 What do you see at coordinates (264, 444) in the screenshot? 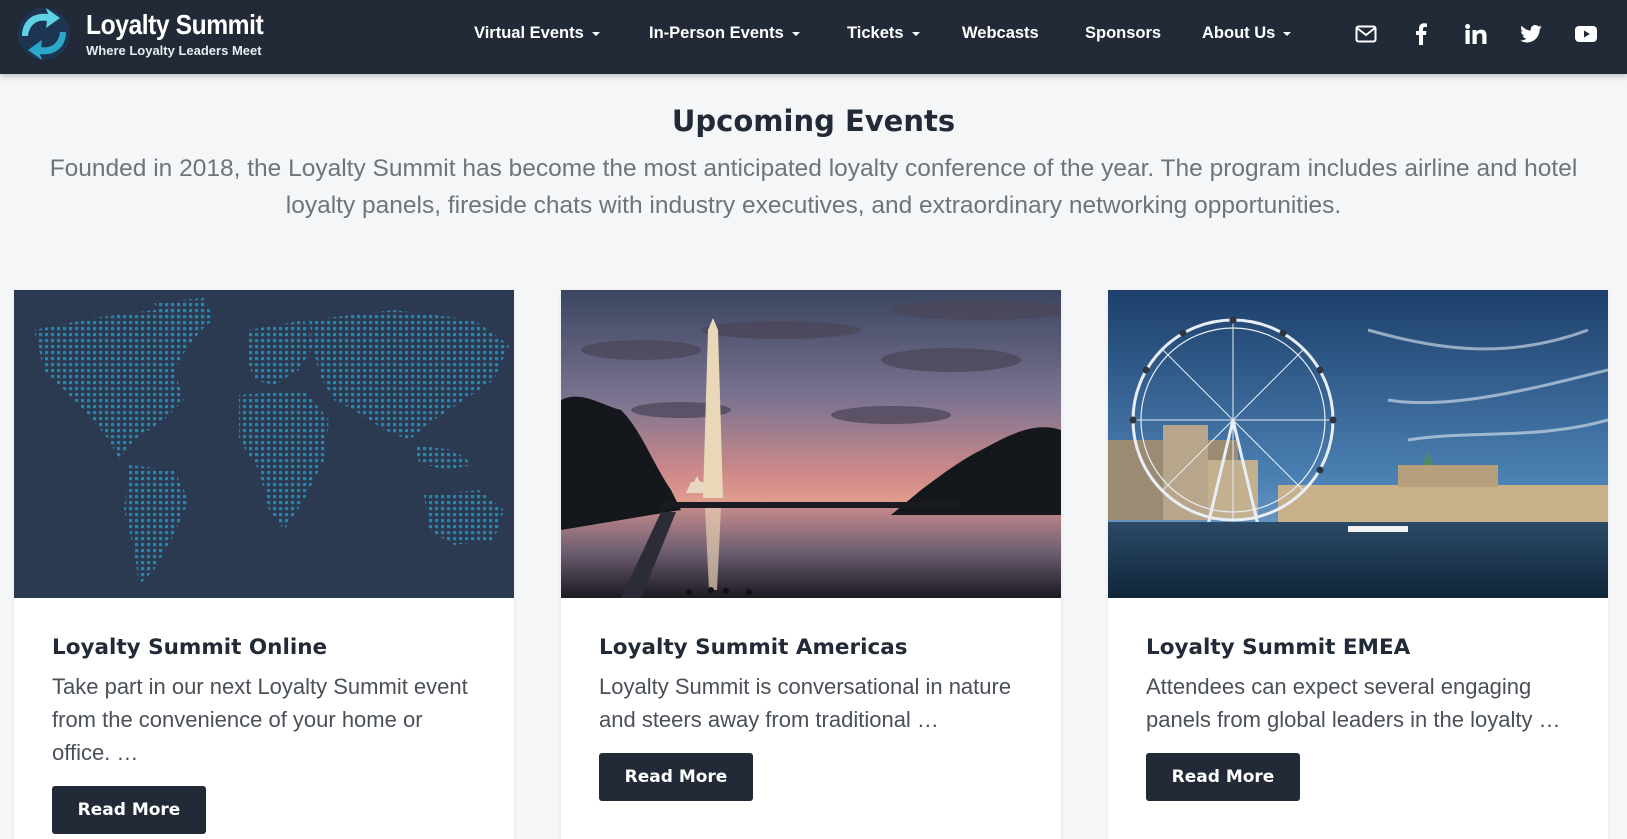
I see `world-map-image` at bounding box center [264, 444].